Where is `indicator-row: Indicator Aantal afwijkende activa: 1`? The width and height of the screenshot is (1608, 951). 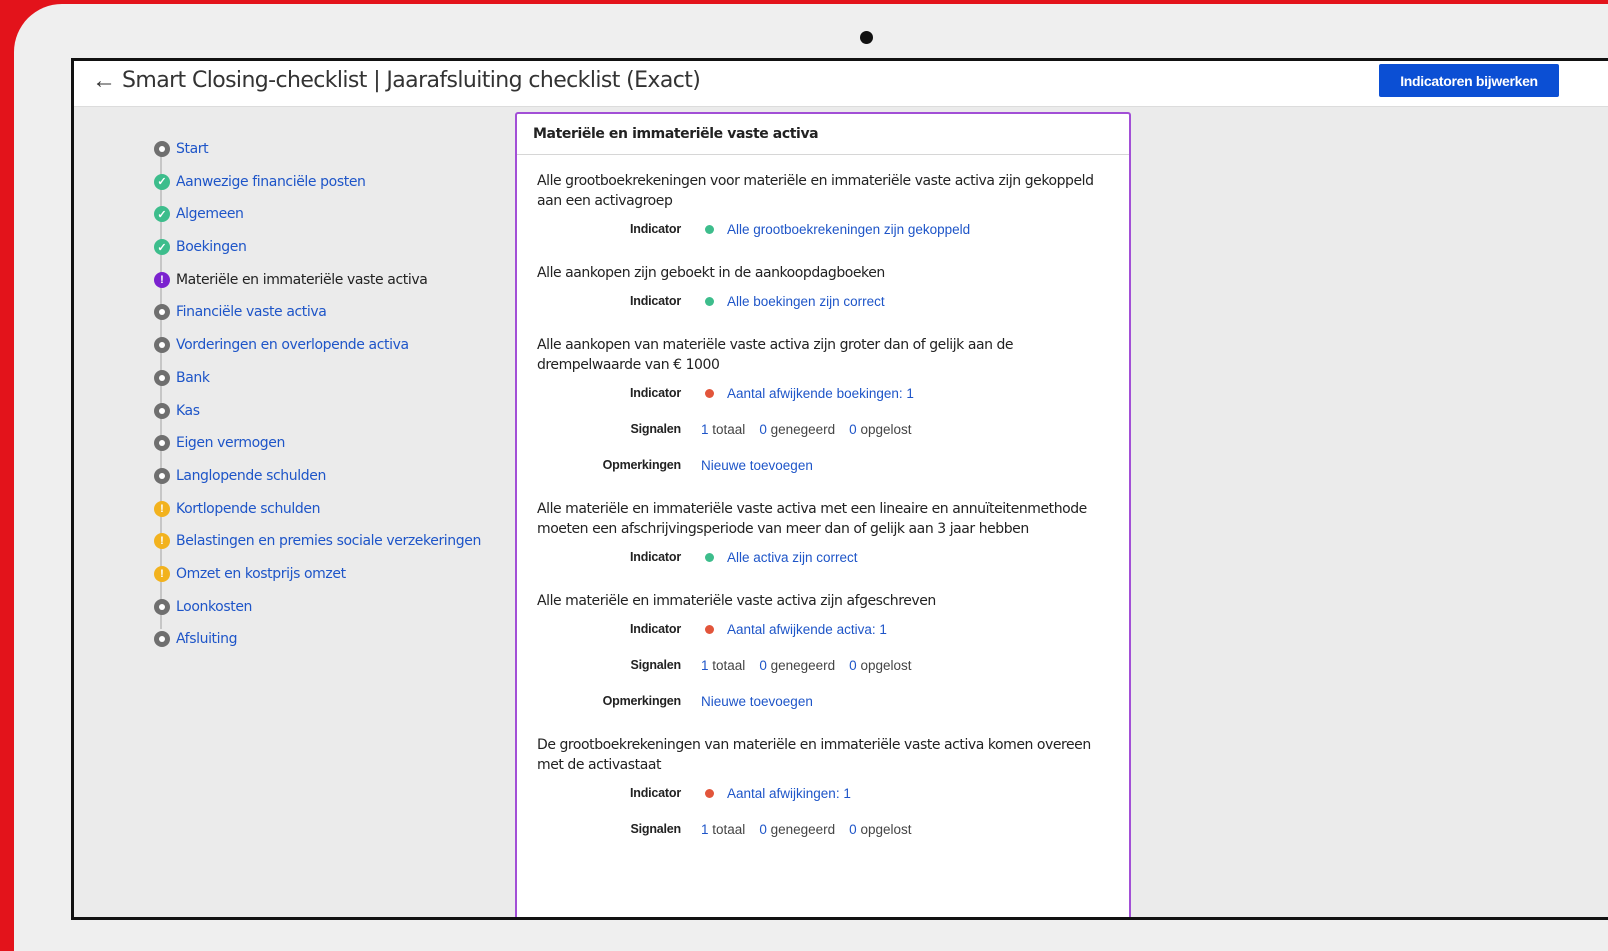
indicator-row: Indicator Aantal afwijkende activa: 1 is located at coordinates (823, 629).